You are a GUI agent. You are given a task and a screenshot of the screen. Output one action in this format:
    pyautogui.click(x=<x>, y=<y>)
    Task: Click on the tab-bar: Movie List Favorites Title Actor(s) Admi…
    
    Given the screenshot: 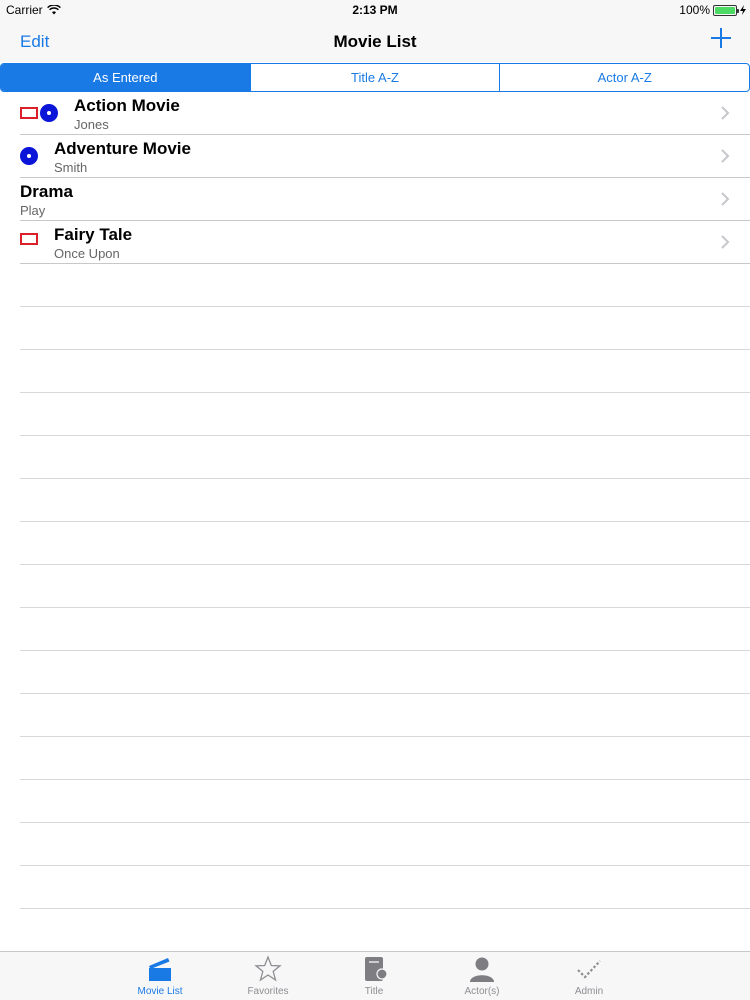 What is the action you would take?
    pyautogui.click(x=375, y=975)
    